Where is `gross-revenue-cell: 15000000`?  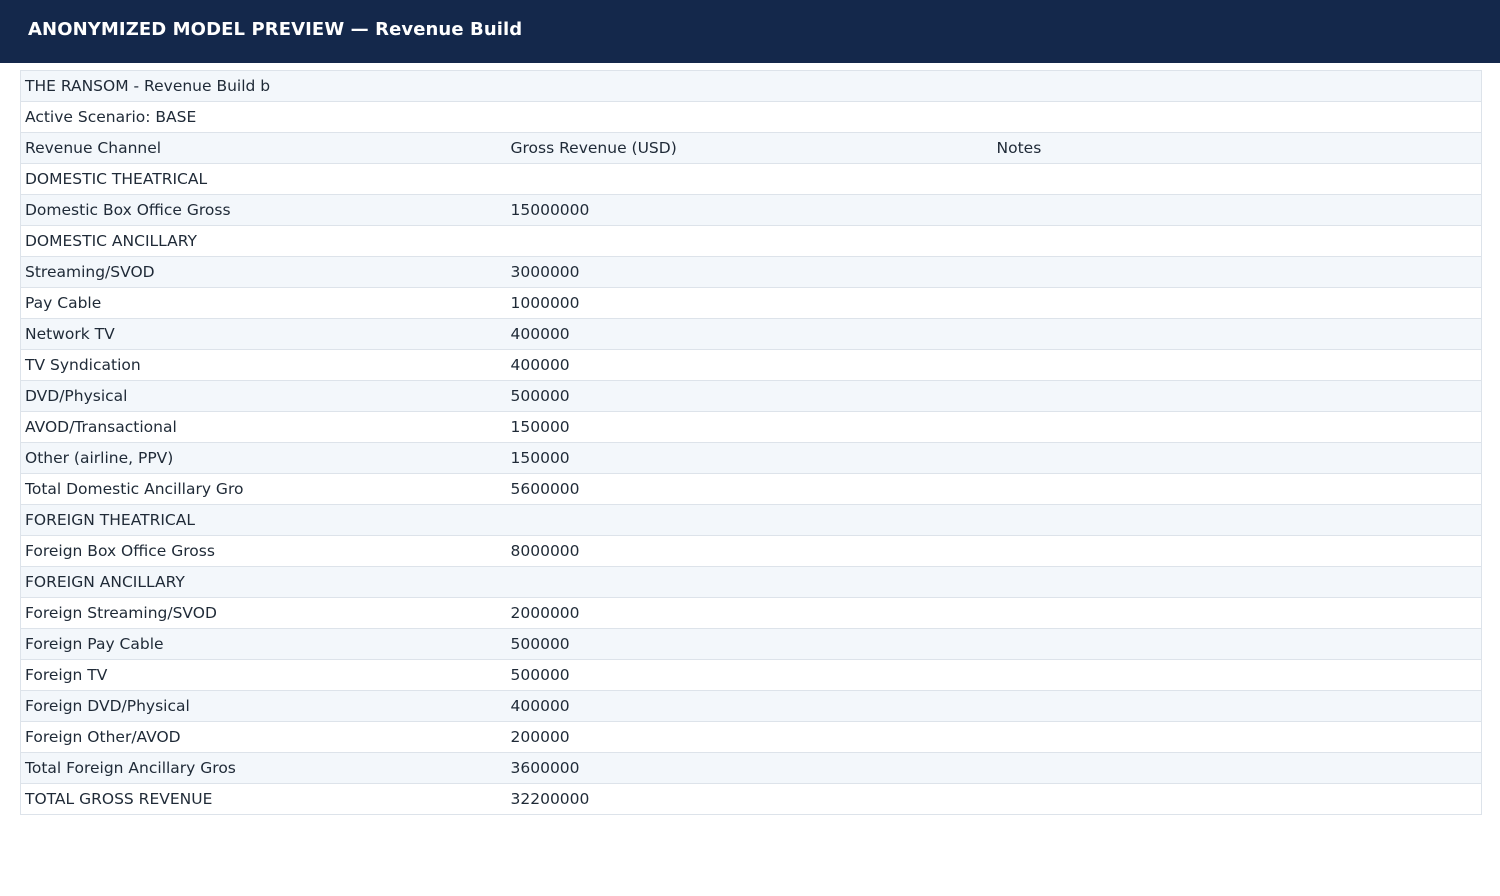 gross-revenue-cell: 15000000 is located at coordinates (749, 210).